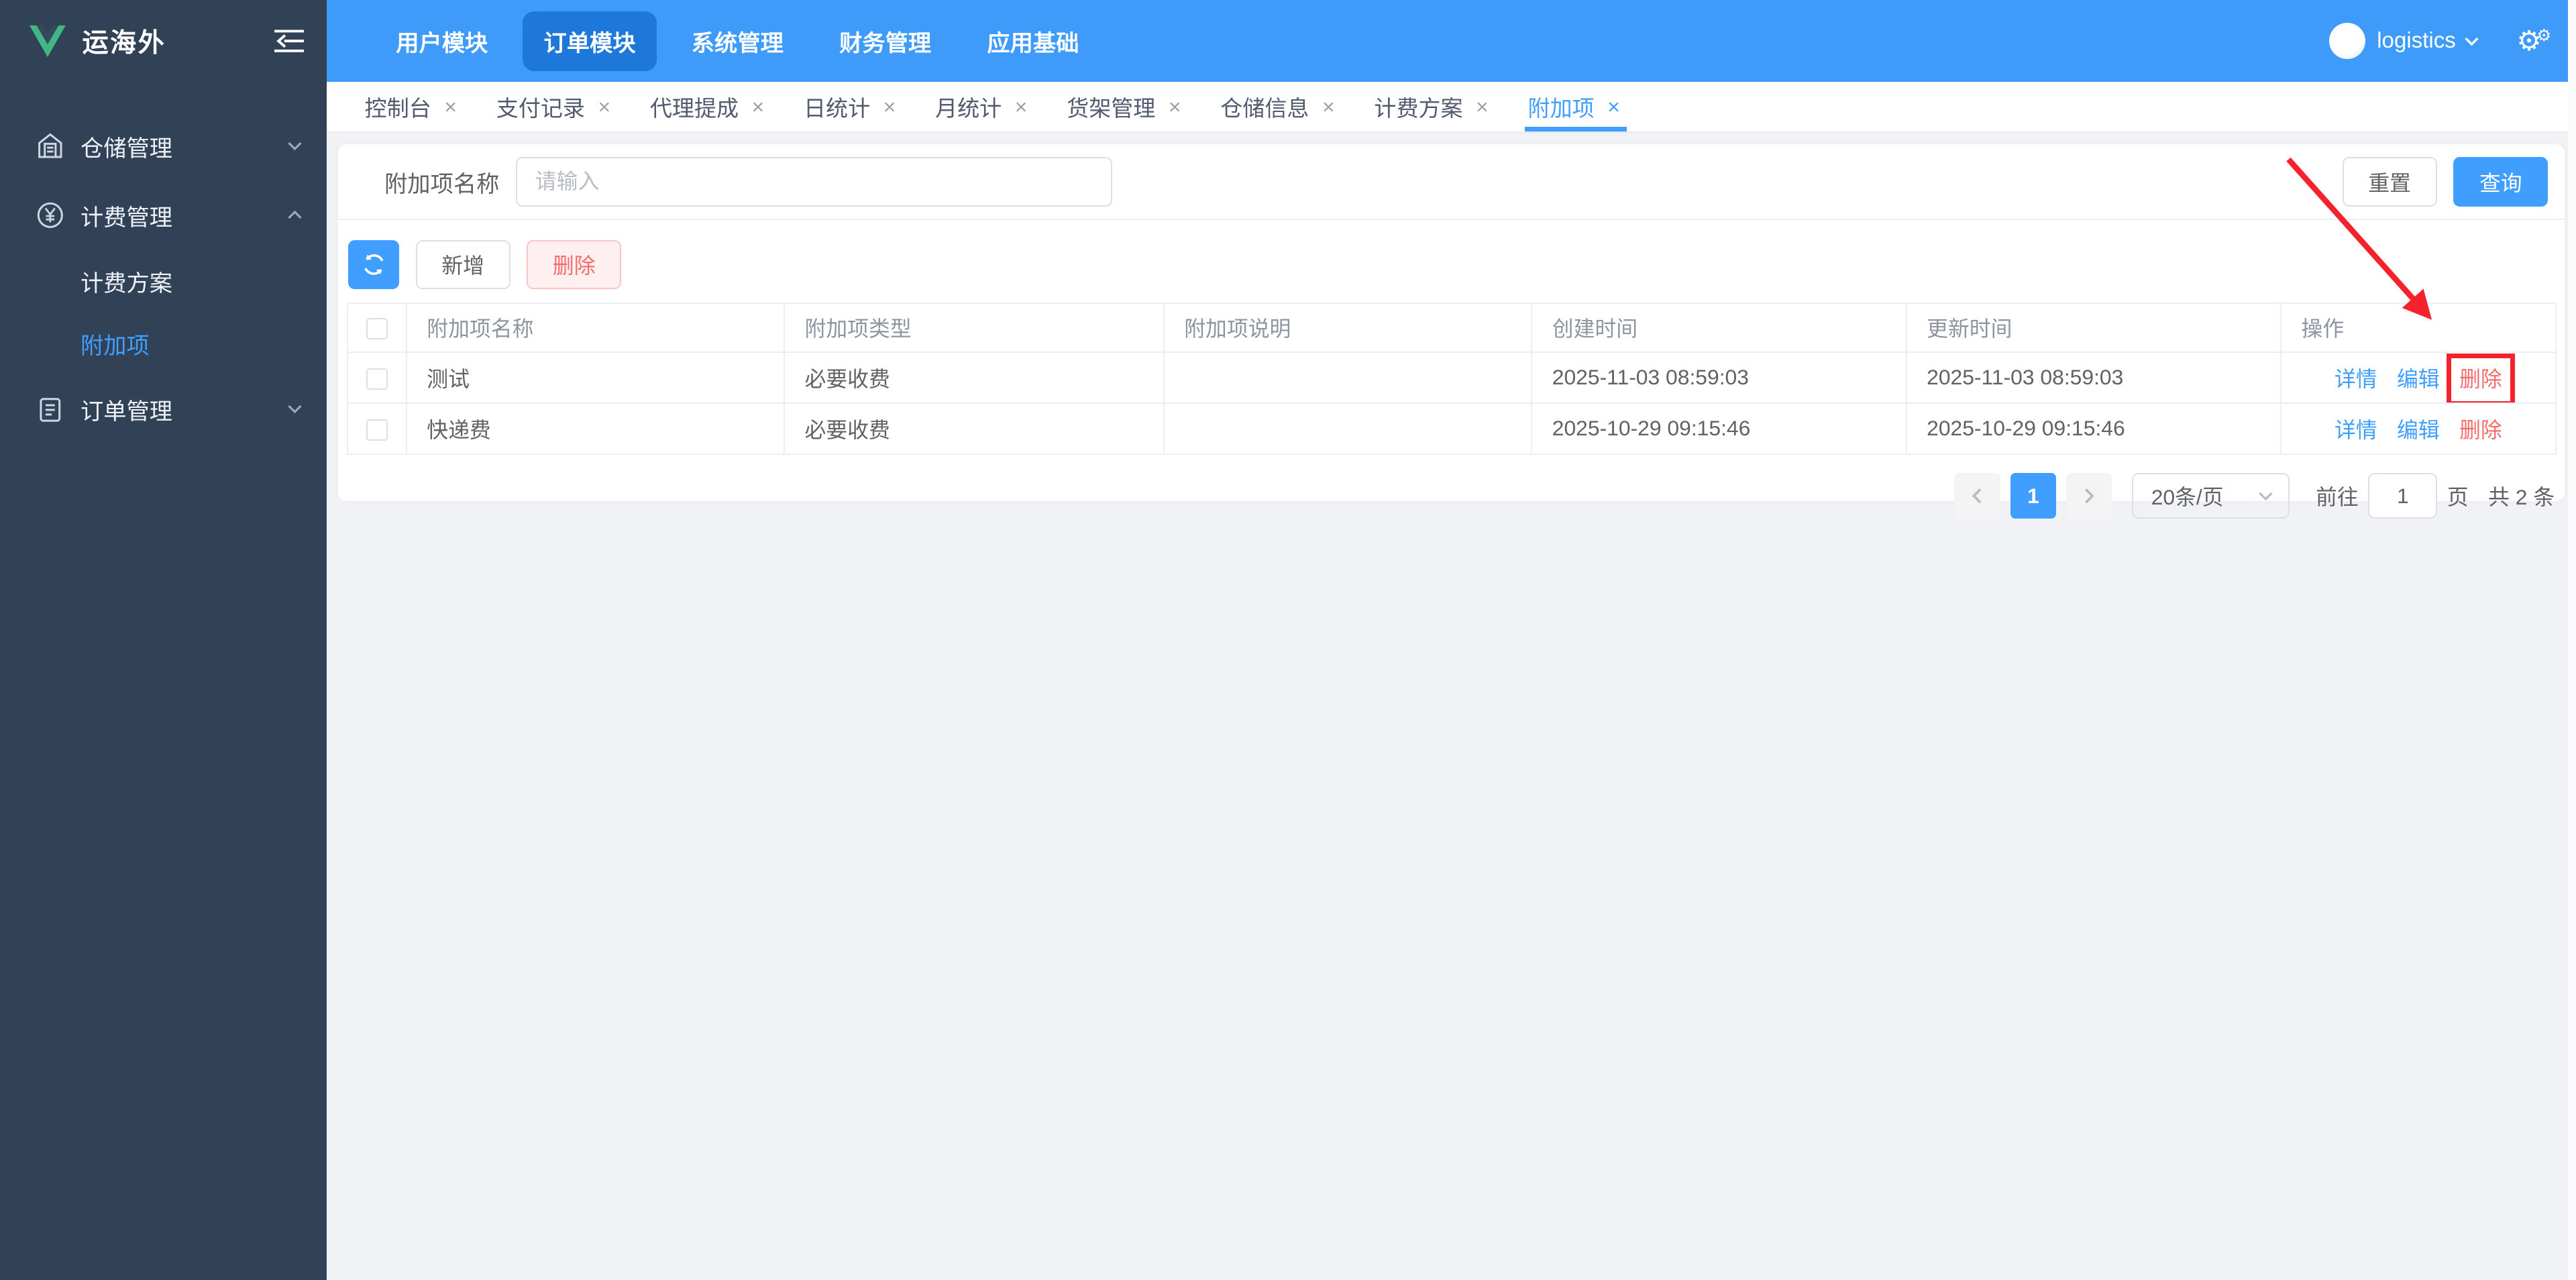  What do you see at coordinates (126, 149) in the screenshot?
I see `sidebar-item-label: 仓储管理` at bounding box center [126, 149].